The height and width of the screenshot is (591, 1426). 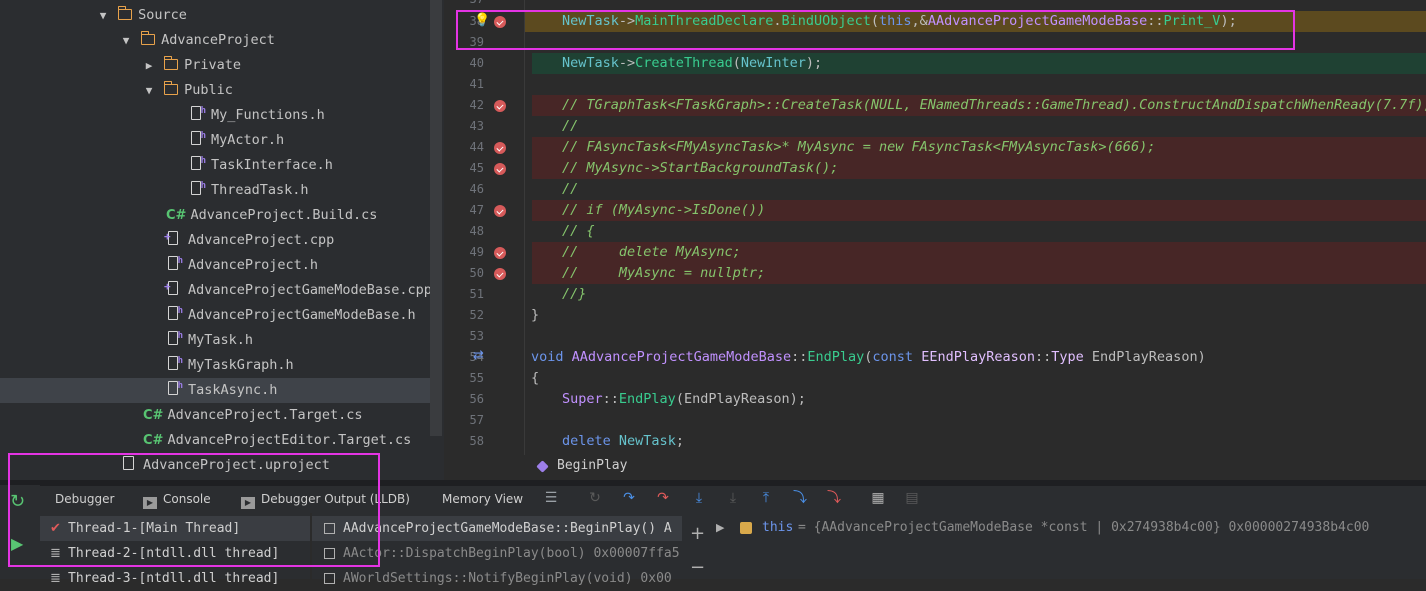 What do you see at coordinates (153, 440) in the screenshot?
I see `csharp-file-icon: C#` at bounding box center [153, 440].